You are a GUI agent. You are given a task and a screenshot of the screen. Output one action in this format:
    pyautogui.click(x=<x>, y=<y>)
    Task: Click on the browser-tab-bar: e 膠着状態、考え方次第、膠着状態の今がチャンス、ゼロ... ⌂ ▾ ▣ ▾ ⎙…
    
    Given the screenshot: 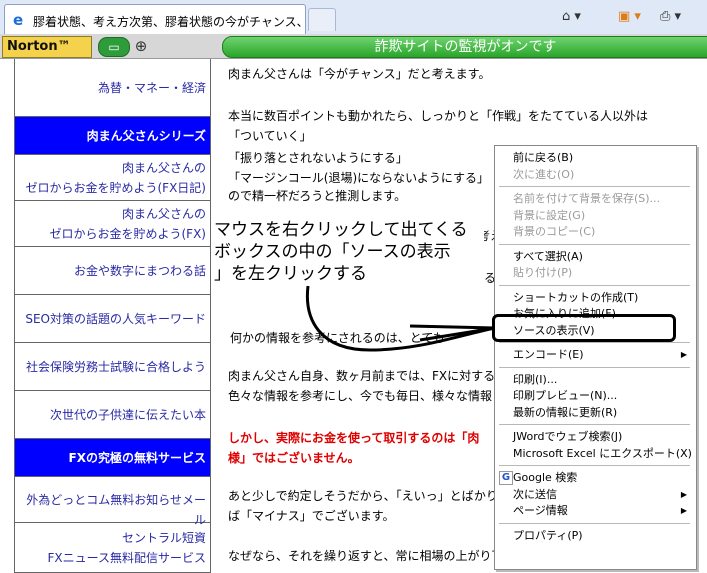 What is the action you would take?
    pyautogui.click(x=353, y=17)
    